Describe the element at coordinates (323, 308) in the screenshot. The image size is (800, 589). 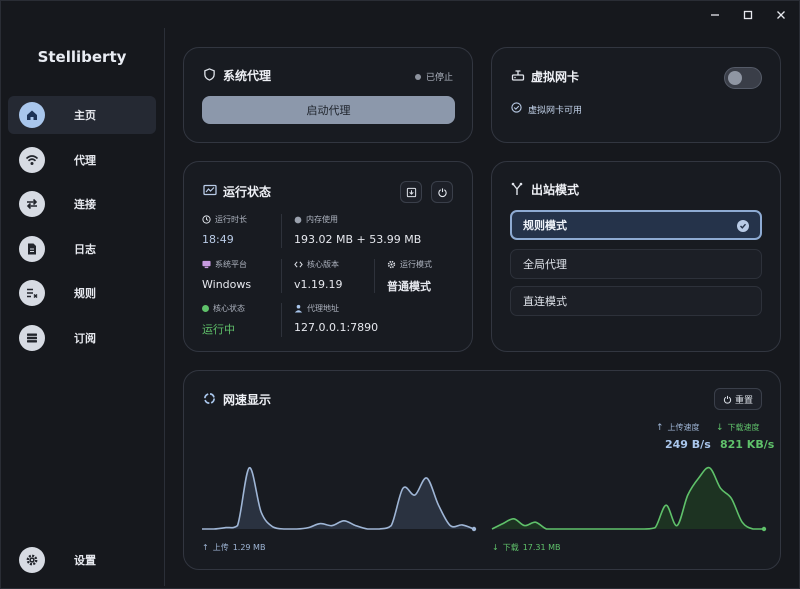
I see `proxy-addr-label: 代理地址` at that location.